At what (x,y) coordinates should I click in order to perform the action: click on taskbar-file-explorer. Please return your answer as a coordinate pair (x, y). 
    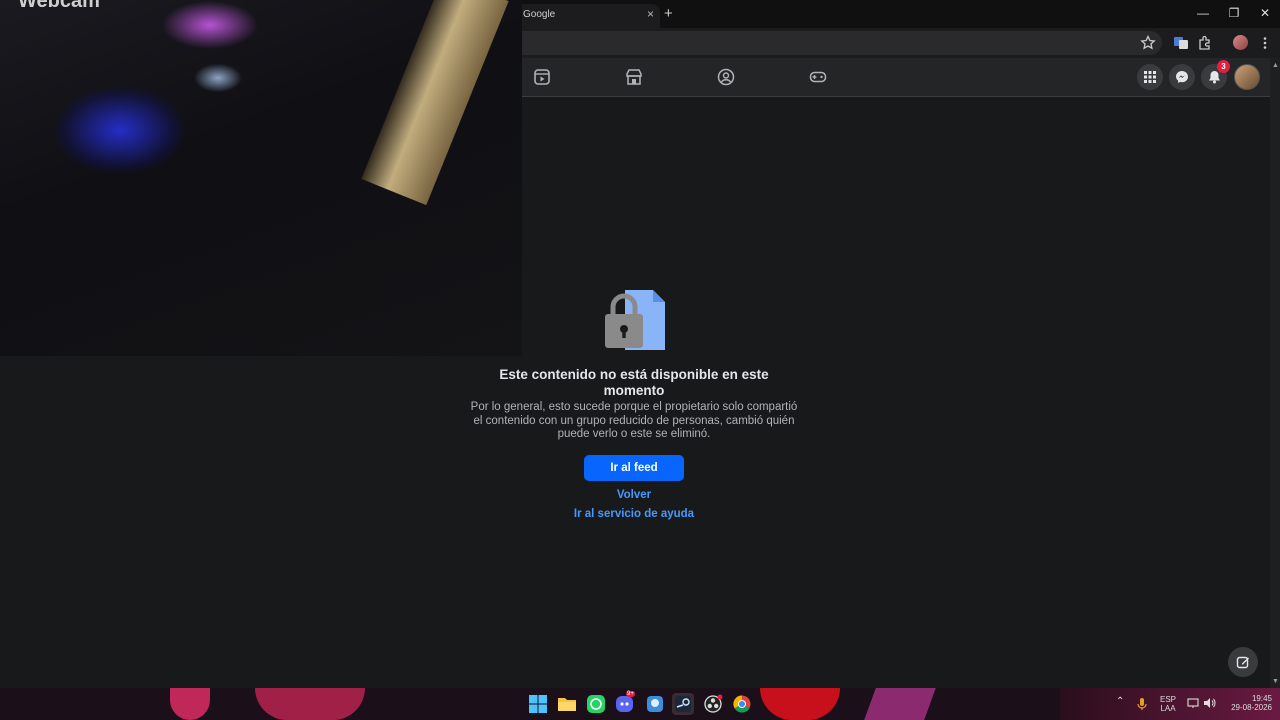
    Looking at the image, I should click on (567, 704).